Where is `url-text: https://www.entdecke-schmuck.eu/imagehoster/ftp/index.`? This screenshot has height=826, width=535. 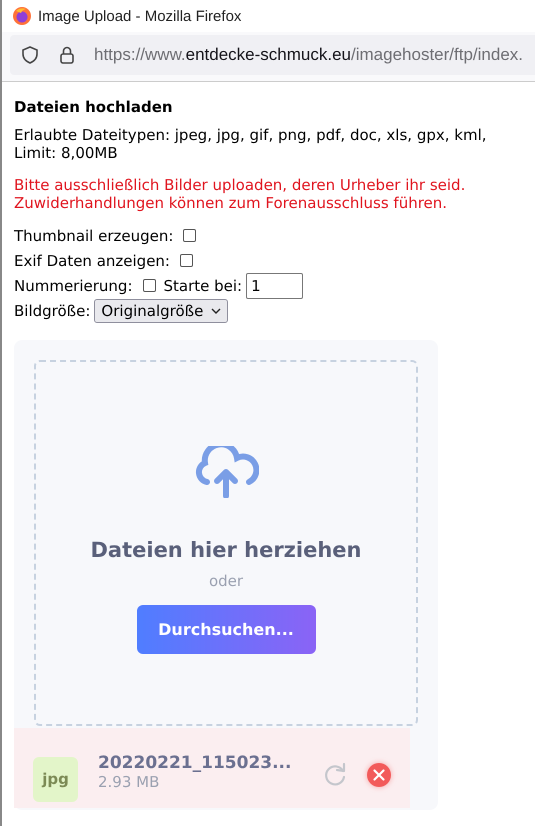 url-text: https://www.entdecke-schmuck.eu/imagehoster/ftp/index. is located at coordinates (308, 55).